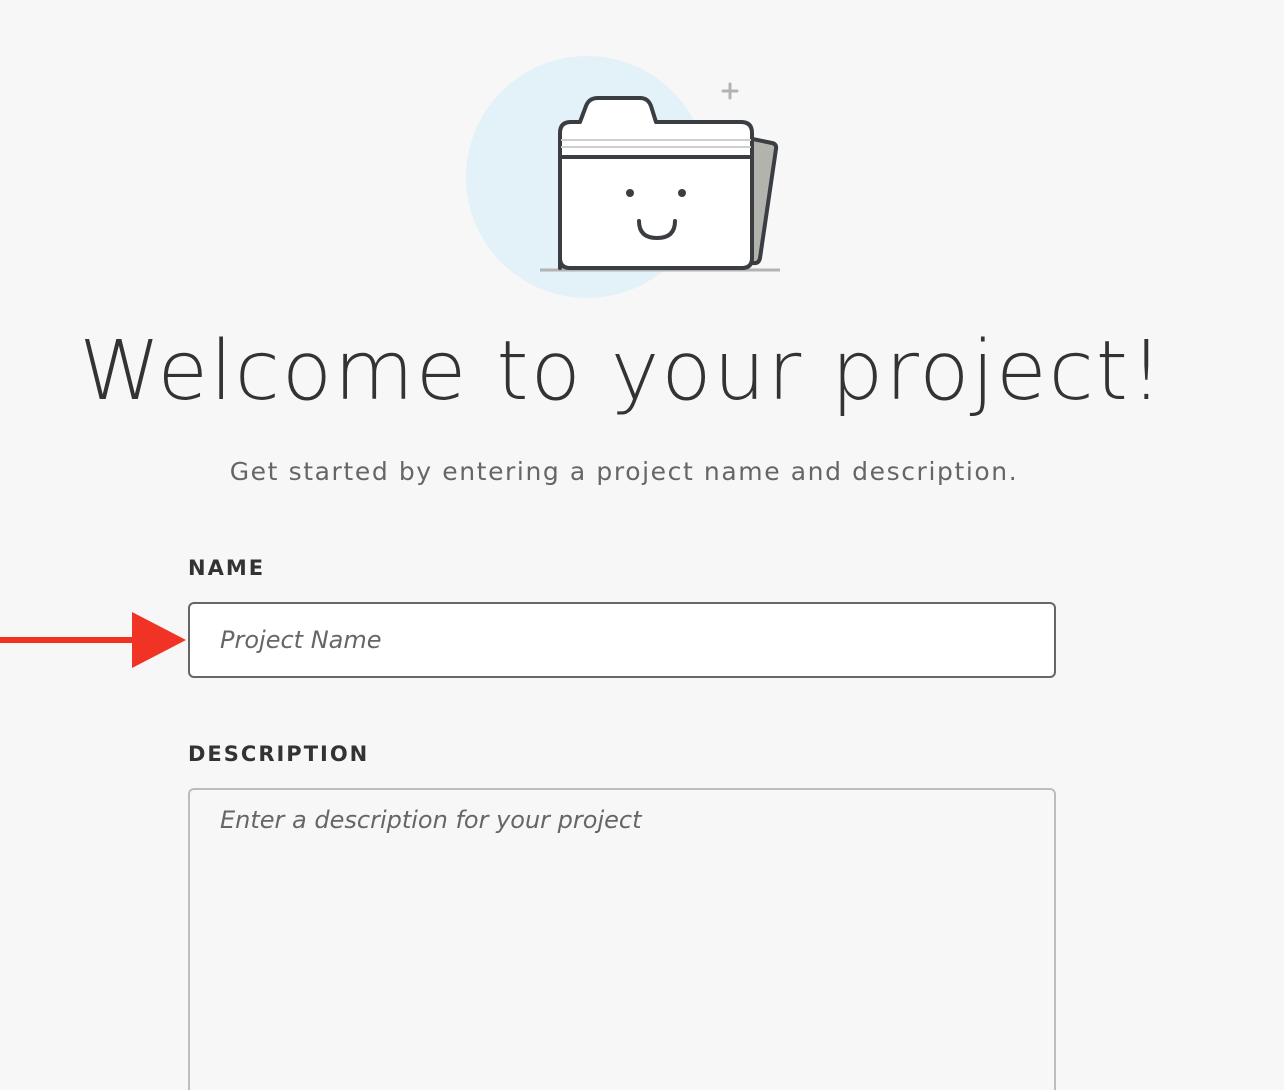 This screenshot has height=1090, width=1284. What do you see at coordinates (227, 568) in the screenshot?
I see `name-label: NAME` at bounding box center [227, 568].